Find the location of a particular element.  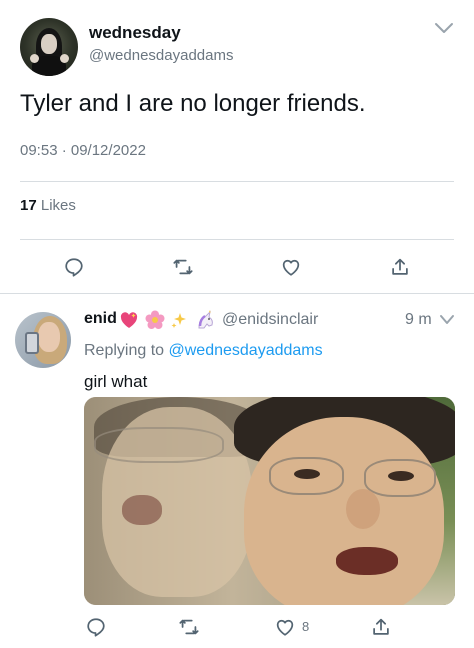

heart-emoji is located at coordinates (129, 320).